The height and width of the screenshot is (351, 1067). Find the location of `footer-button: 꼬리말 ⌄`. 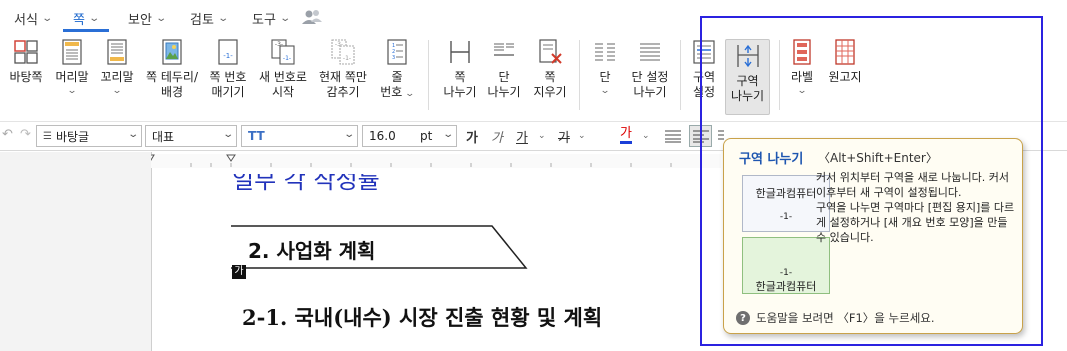

footer-button: 꼬리말 ⌄ is located at coordinates (117, 68).